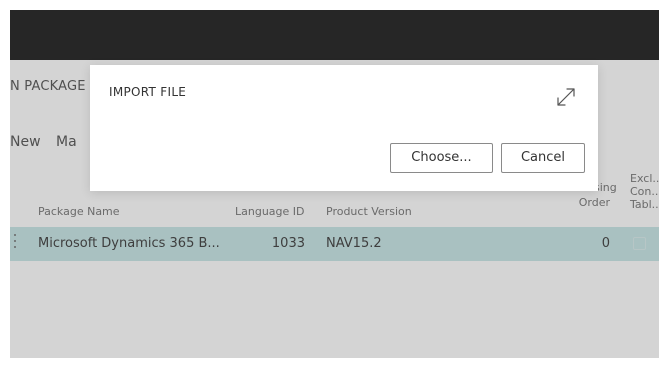  What do you see at coordinates (354, 243) in the screenshot?
I see `cell-product-version: NAV15.2` at bounding box center [354, 243].